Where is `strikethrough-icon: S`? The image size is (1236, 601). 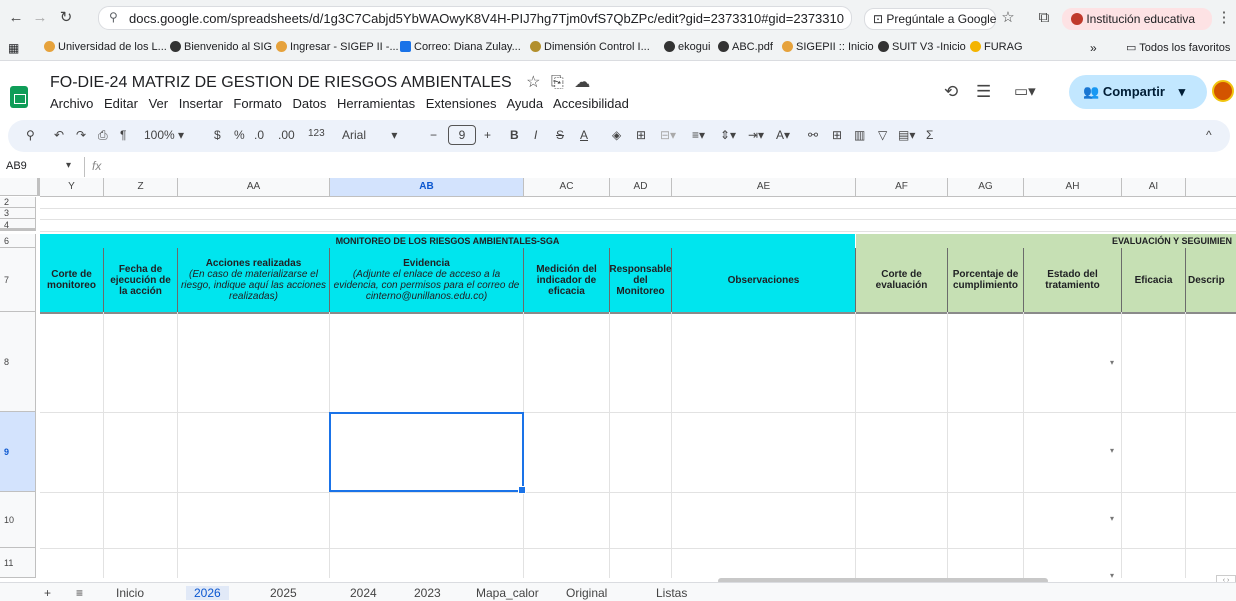 strikethrough-icon: S is located at coordinates (560, 135).